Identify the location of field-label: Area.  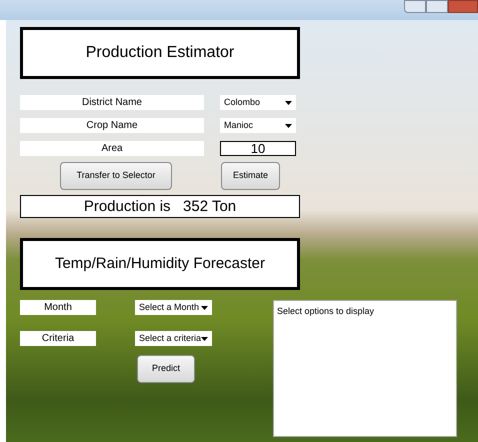
(112, 148).